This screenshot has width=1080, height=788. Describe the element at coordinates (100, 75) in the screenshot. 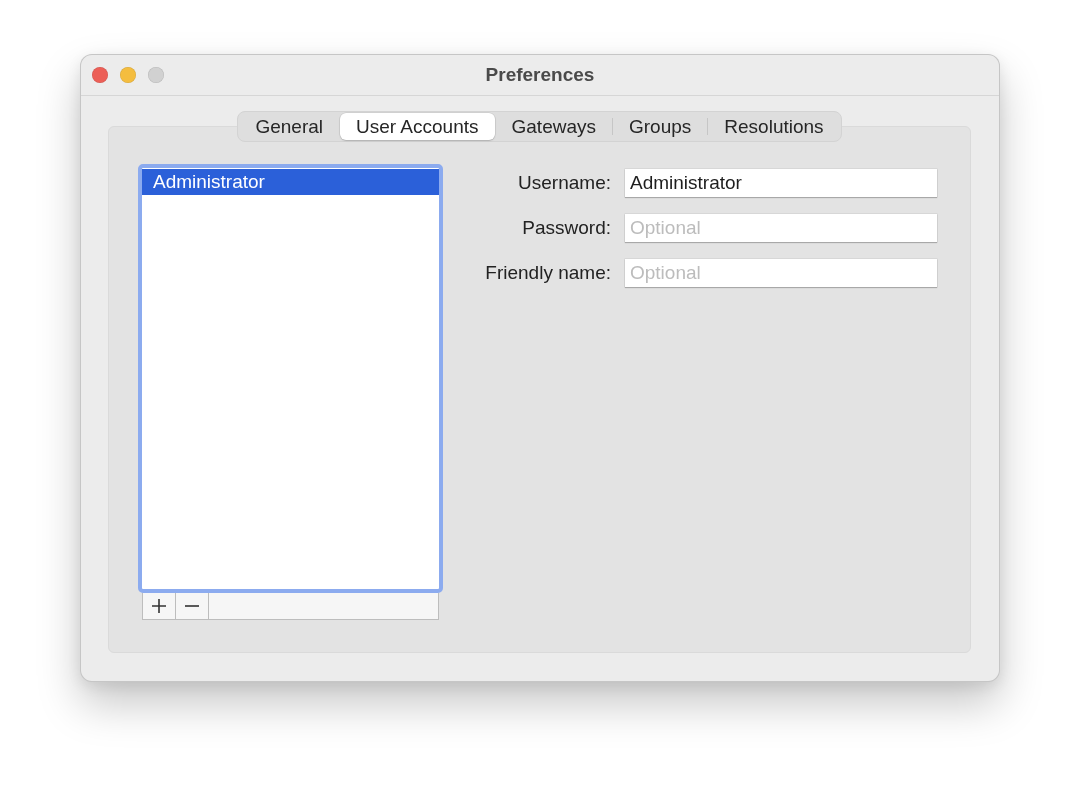

I see `close-button` at that location.